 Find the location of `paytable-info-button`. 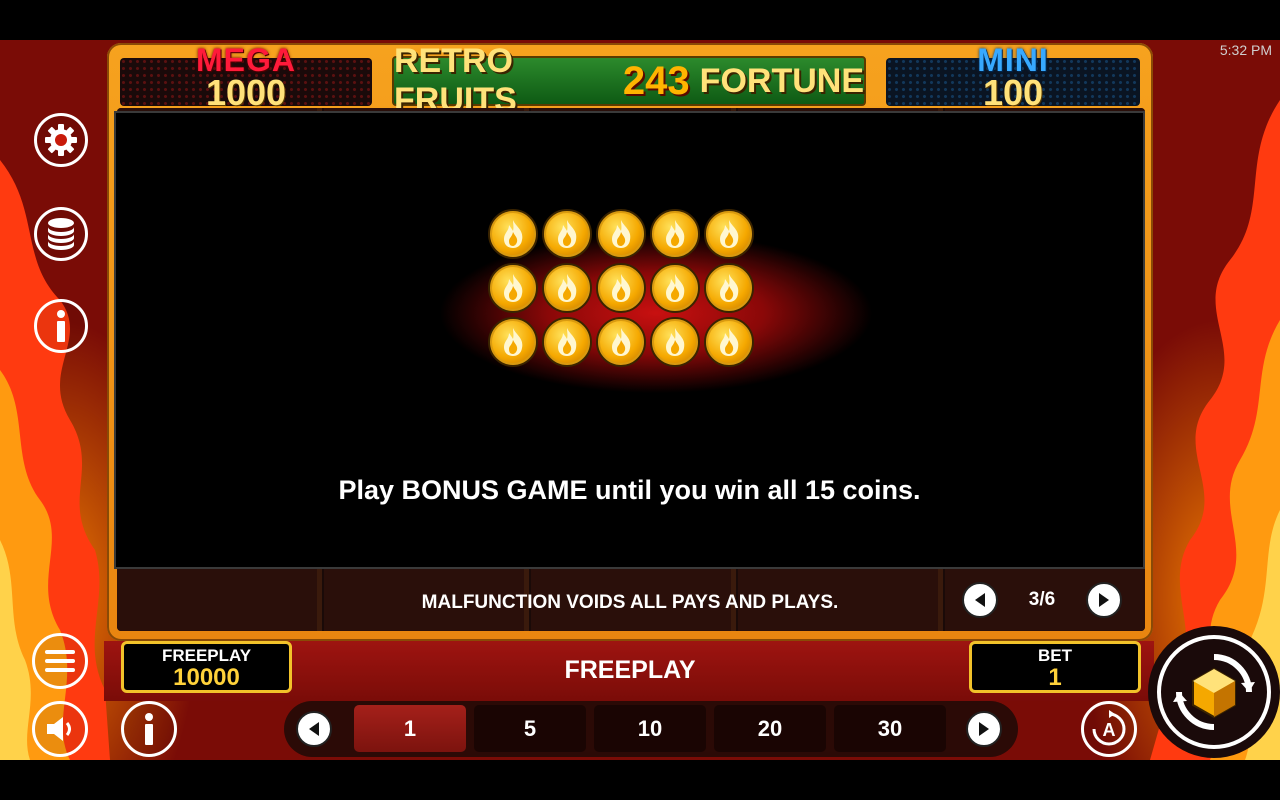

paytable-info-button is located at coordinates (149, 729).